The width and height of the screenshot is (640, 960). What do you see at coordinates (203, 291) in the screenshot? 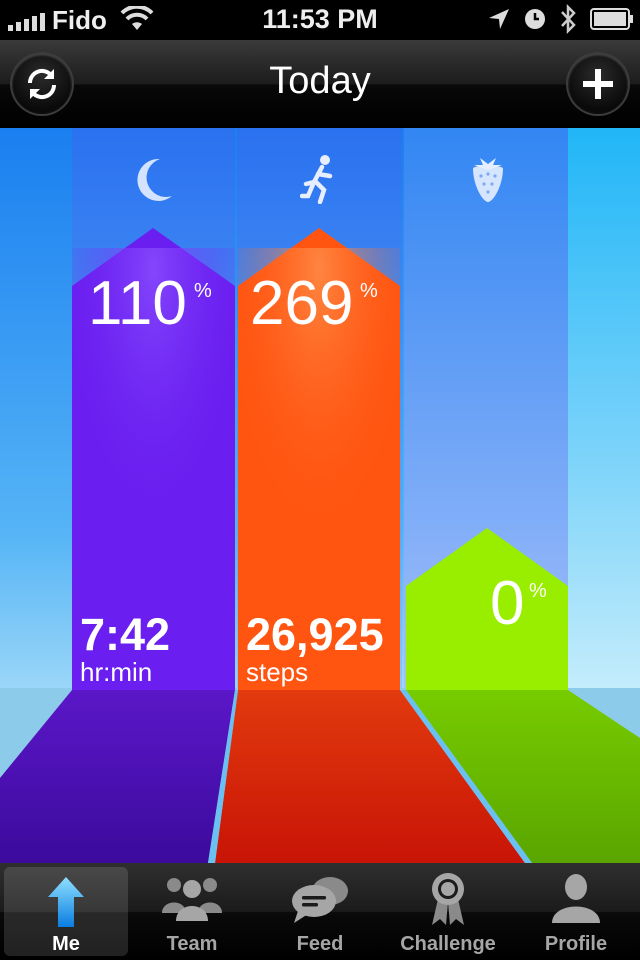
I see `sleep-percent-sign: %` at bounding box center [203, 291].